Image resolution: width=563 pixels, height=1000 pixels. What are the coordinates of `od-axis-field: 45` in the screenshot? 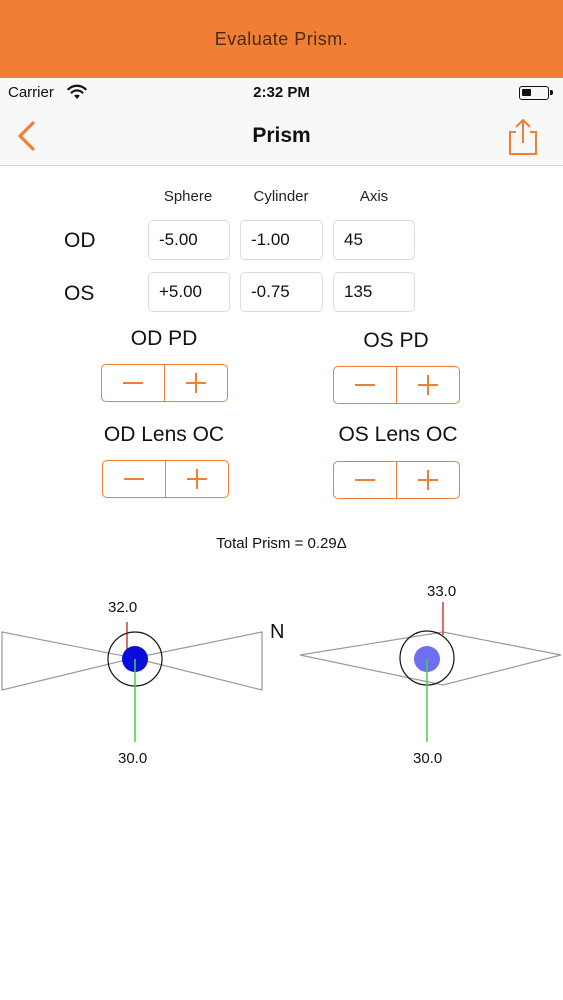 It's located at (374, 240).